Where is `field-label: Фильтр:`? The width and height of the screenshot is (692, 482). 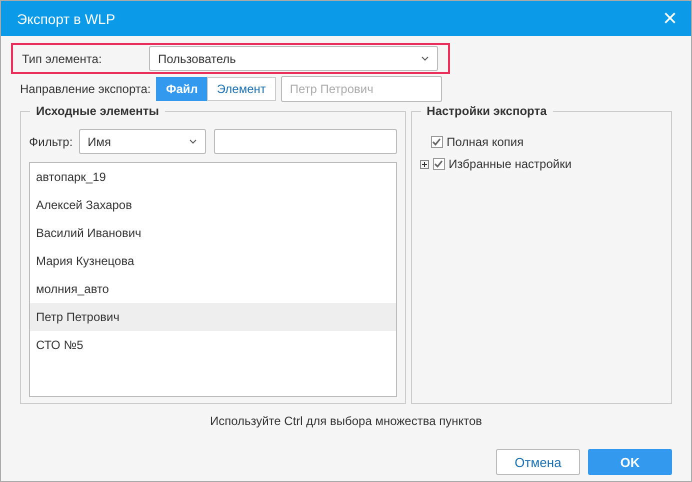
field-label: Фильтр: is located at coordinates (51, 141).